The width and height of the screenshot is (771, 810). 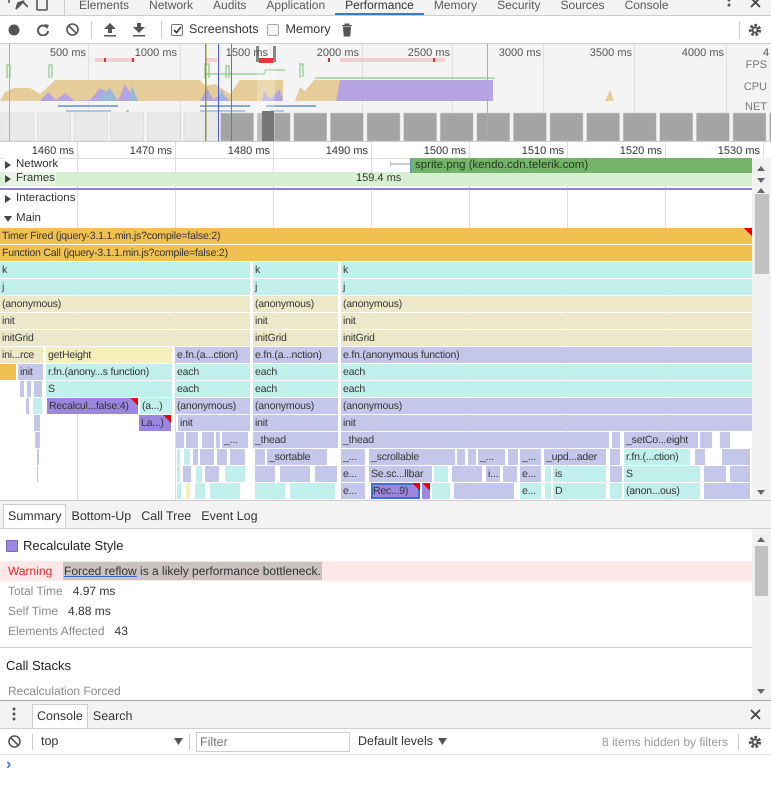 I want to click on overview-activity-drawing, so click(x=385, y=92).